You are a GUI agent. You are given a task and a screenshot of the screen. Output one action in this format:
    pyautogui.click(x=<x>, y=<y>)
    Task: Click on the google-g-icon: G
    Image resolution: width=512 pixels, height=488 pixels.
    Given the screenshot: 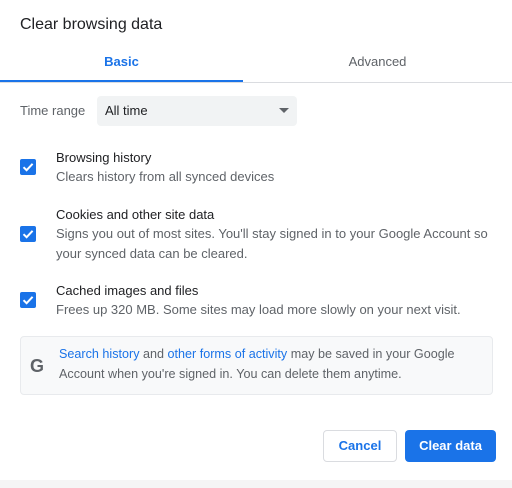 What is the action you would take?
    pyautogui.click(x=37, y=366)
    